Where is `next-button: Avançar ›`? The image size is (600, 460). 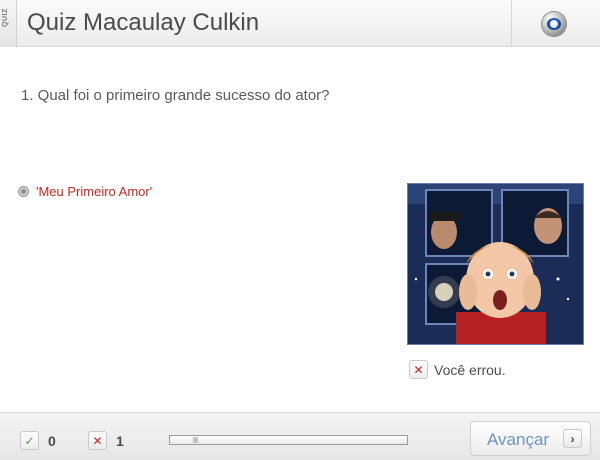 next-button: Avançar › is located at coordinates (530, 438).